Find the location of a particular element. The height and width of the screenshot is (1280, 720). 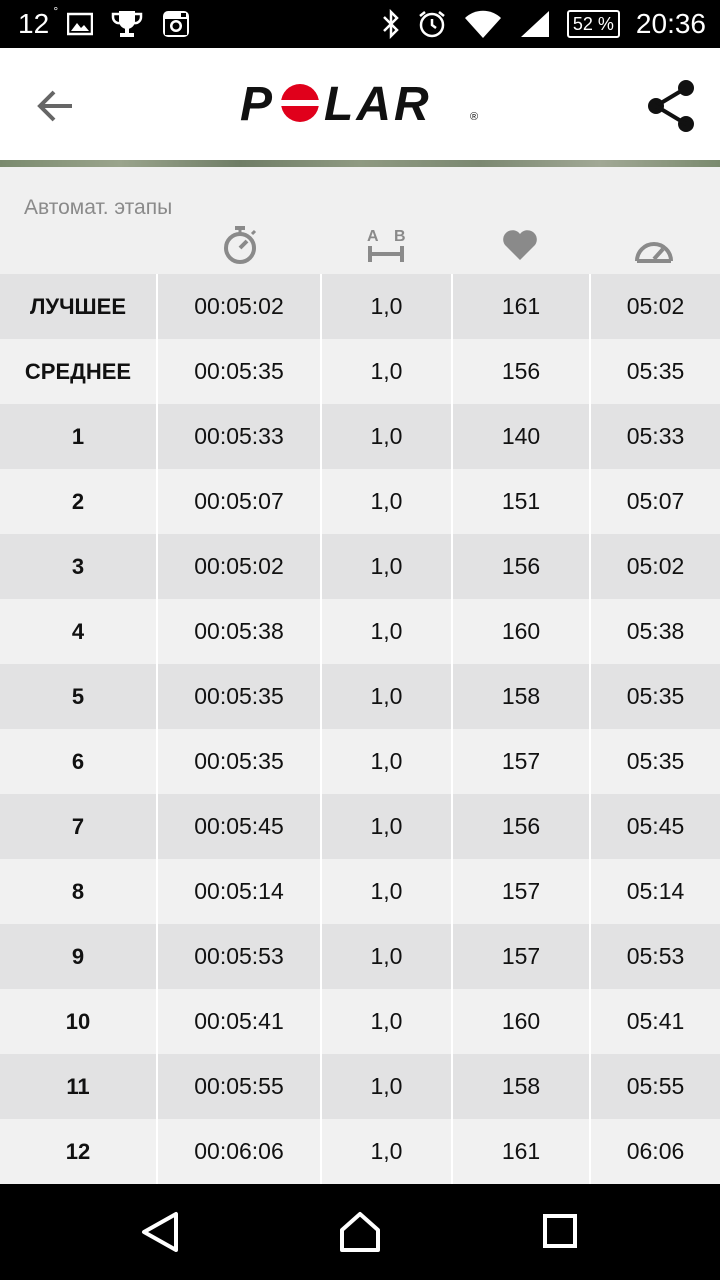

lap-heart-rate: 151 is located at coordinates (522, 501).